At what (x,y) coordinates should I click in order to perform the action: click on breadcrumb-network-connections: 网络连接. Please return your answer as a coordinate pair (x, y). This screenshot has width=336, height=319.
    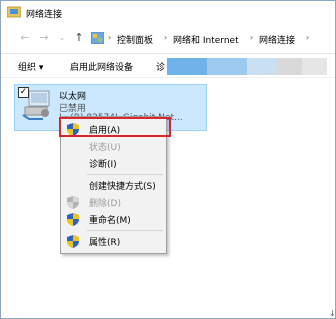
    Looking at the image, I should click on (277, 39).